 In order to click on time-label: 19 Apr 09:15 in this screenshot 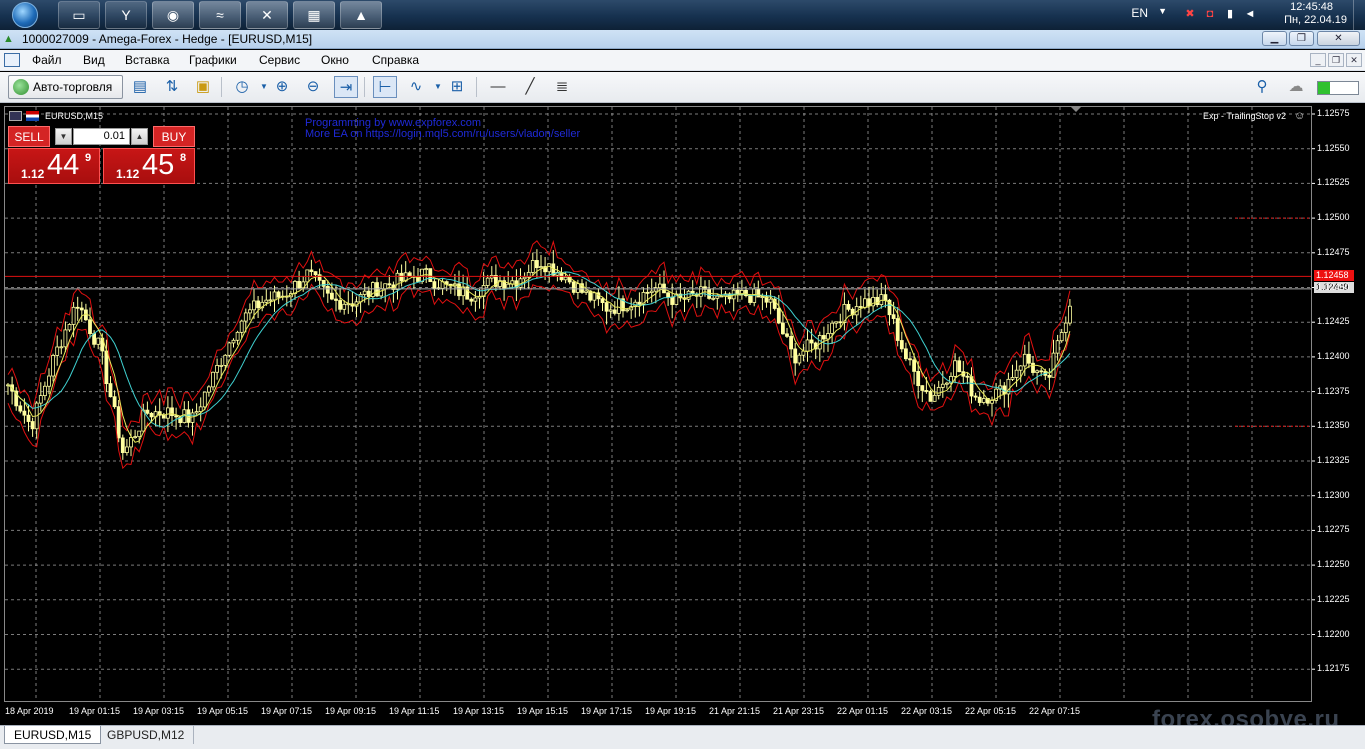, I will do `click(351, 711)`.